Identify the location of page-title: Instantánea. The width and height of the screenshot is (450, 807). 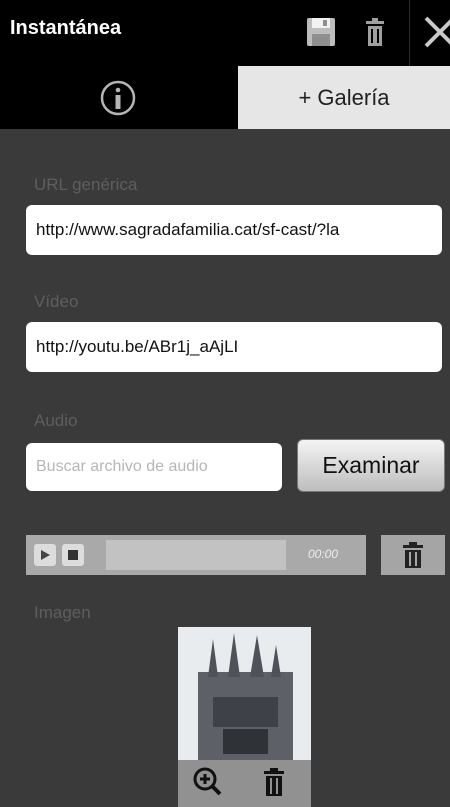
(66, 28).